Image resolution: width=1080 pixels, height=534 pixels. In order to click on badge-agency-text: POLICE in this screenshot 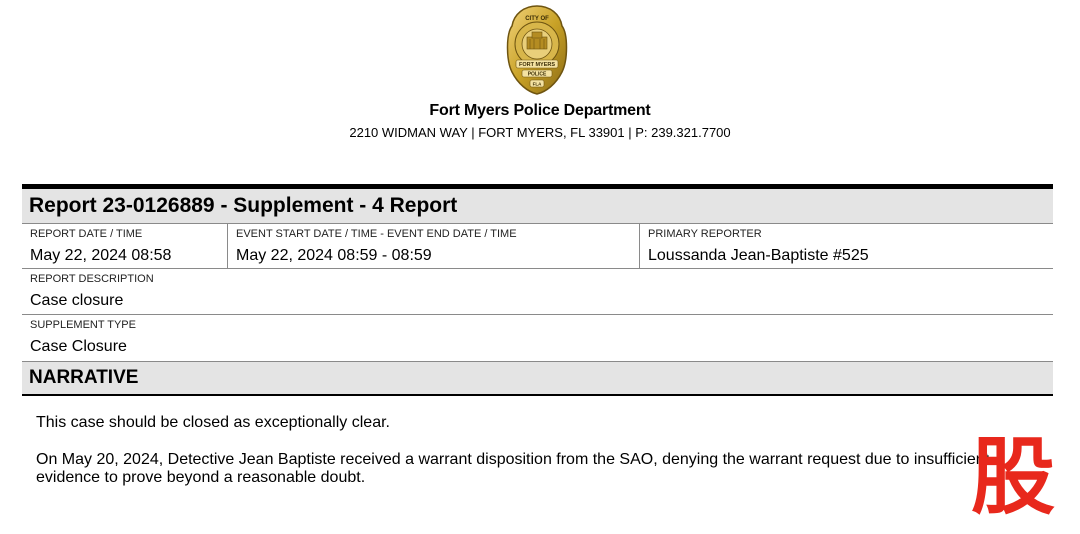, I will do `click(537, 75)`.